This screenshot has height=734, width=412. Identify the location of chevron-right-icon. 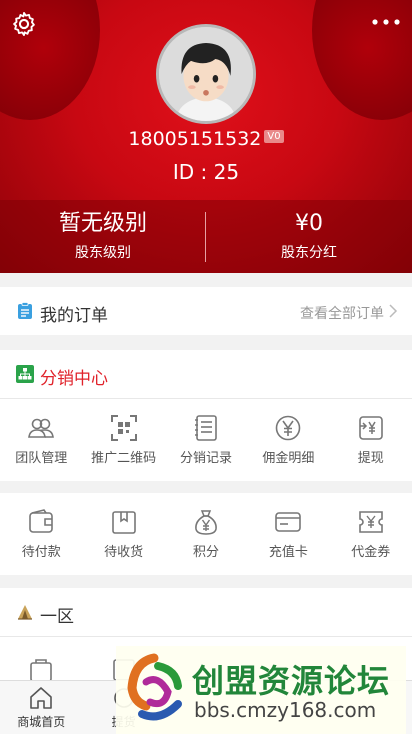
(393, 311).